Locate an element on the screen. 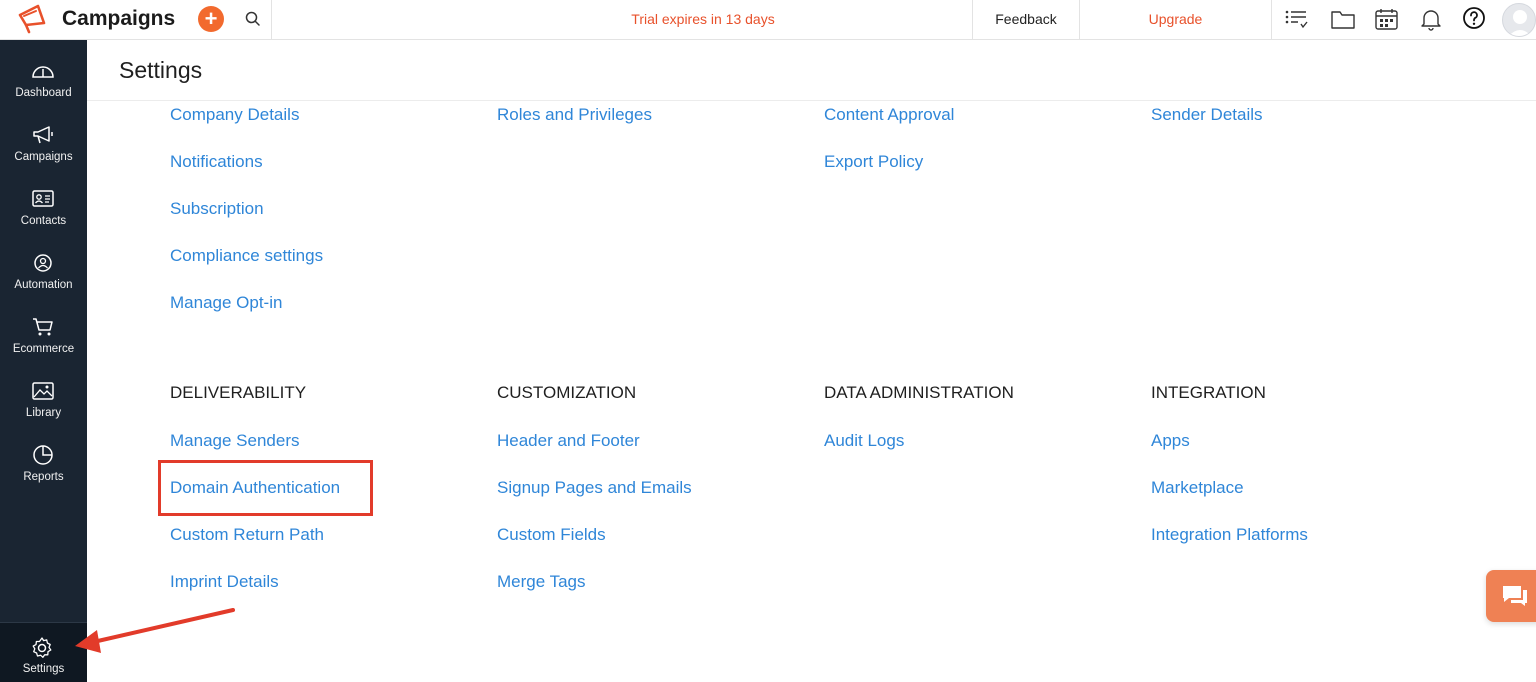 The width and height of the screenshot is (1536, 682). signup-pages-and-emails-link: Signup Pages and Emails is located at coordinates (594, 488).